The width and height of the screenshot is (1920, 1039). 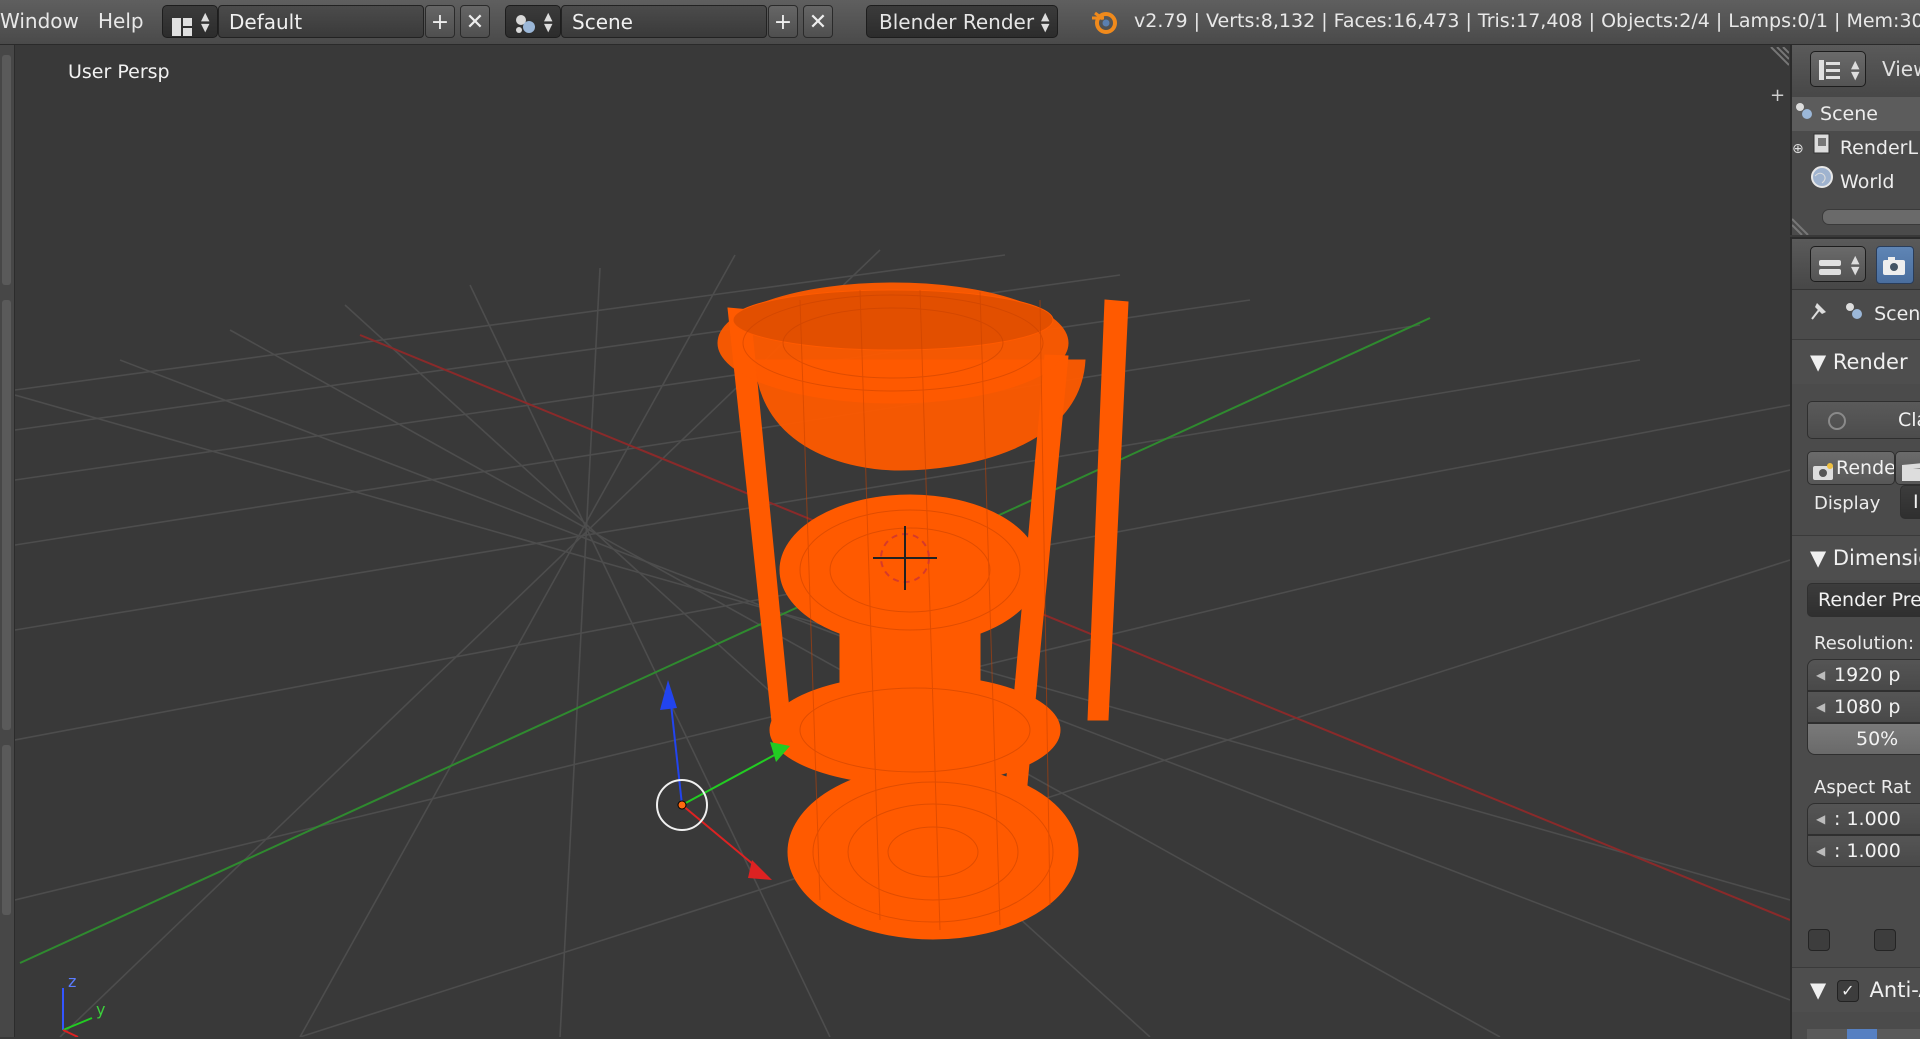 What do you see at coordinates (1876, 558) in the screenshot?
I see `dimensions-panel-title: Dimensio` at bounding box center [1876, 558].